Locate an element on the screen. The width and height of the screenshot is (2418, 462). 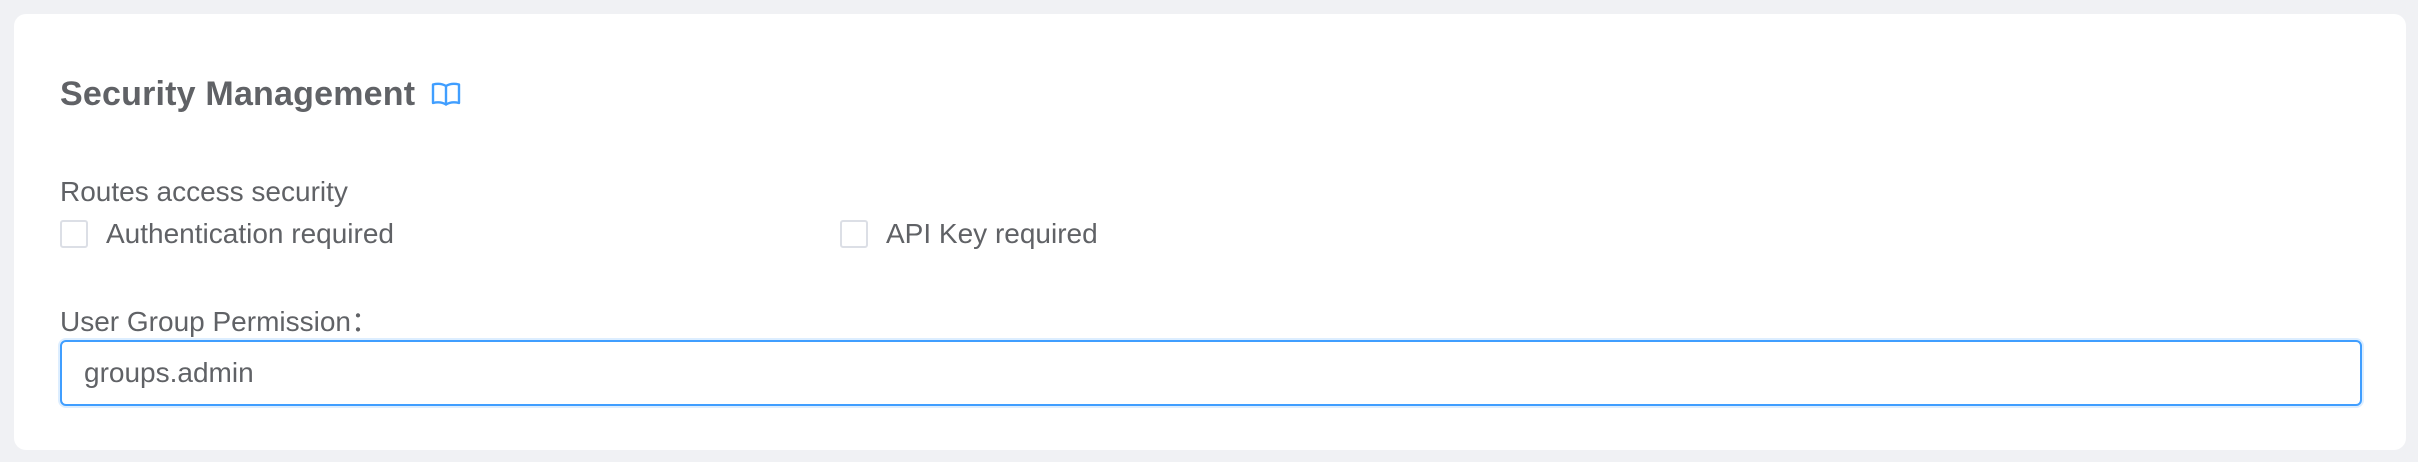
section-header: Security Management is located at coordinates (261, 94).